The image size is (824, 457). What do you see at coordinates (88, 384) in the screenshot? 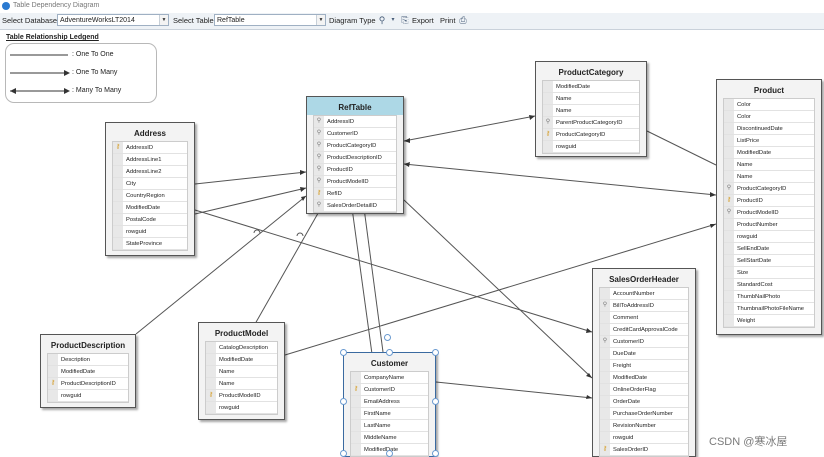
I see `column-row: ⚷ ProductDescriptionID` at bounding box center [88, 384].